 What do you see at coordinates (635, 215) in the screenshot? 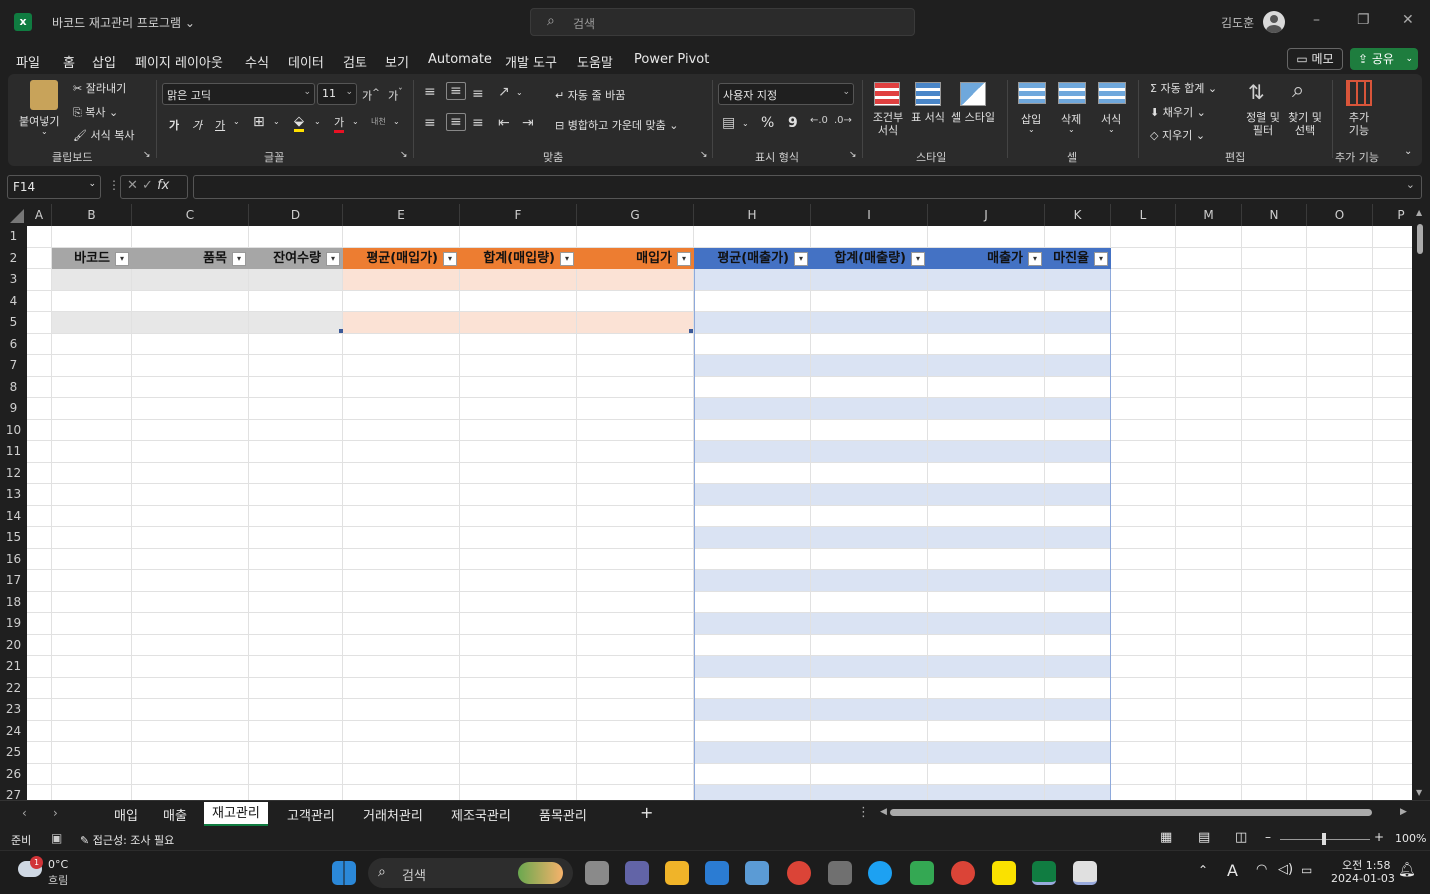
I see `column-header: G` at bounding box center [635, 215].